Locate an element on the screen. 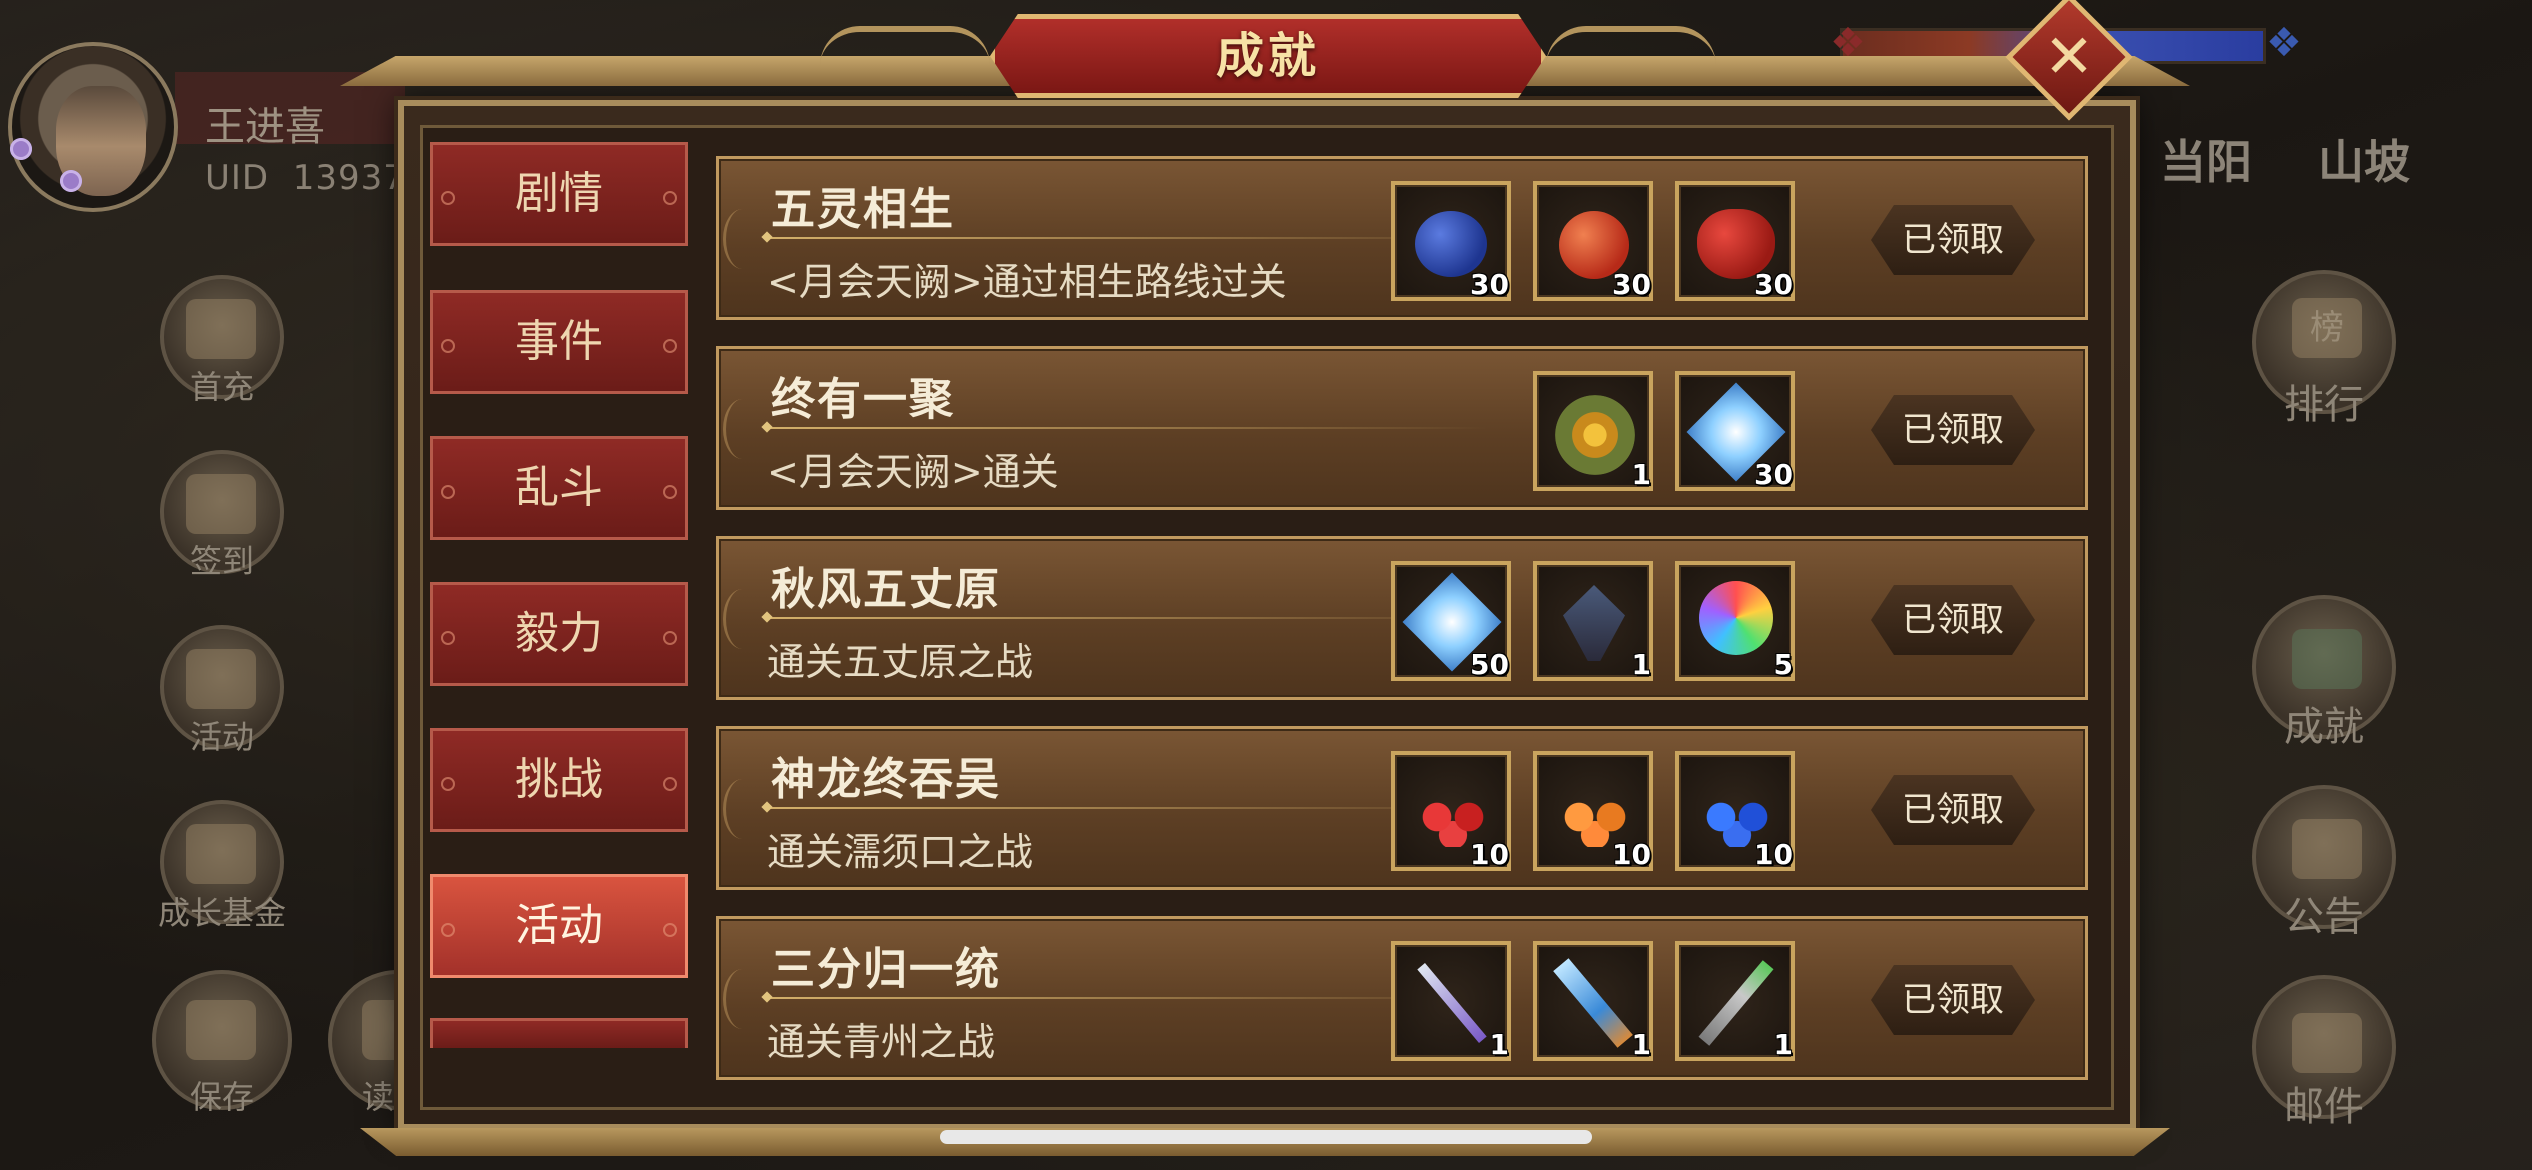  menu-label: 首充 is located at coordinates (221, 387).